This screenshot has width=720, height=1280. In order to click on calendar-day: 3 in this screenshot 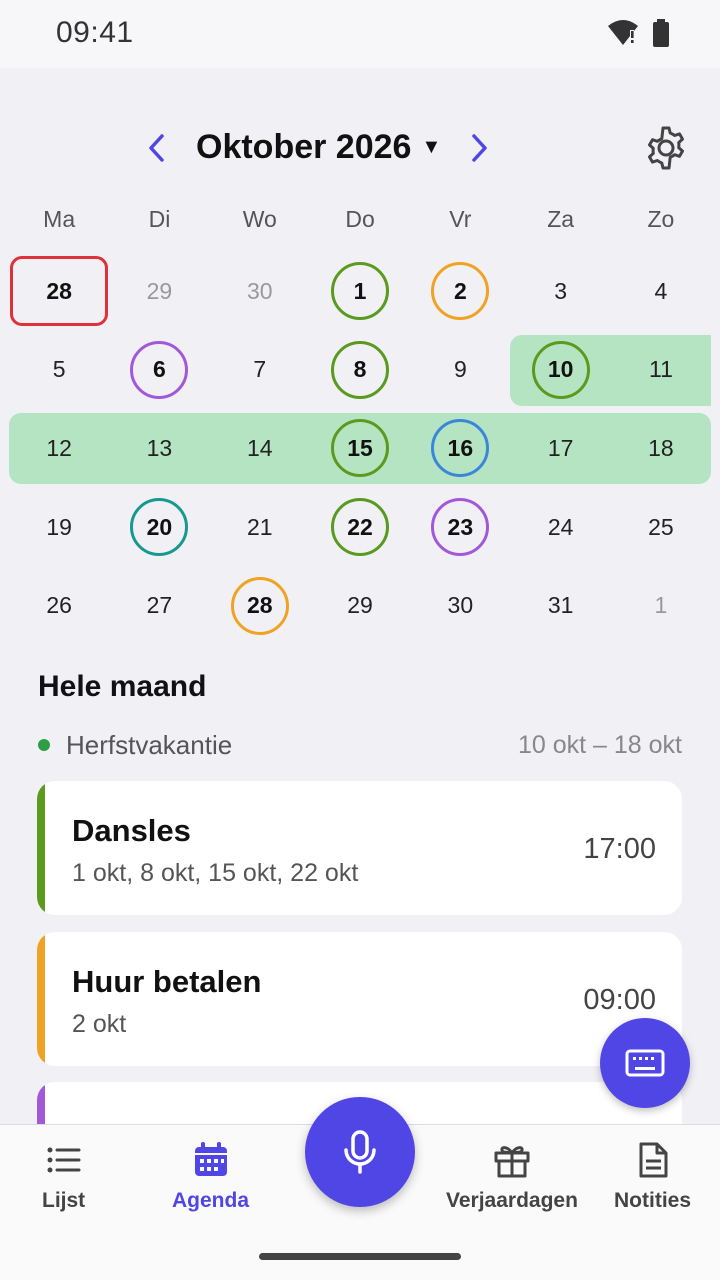, I will do `click(560, 291)`.